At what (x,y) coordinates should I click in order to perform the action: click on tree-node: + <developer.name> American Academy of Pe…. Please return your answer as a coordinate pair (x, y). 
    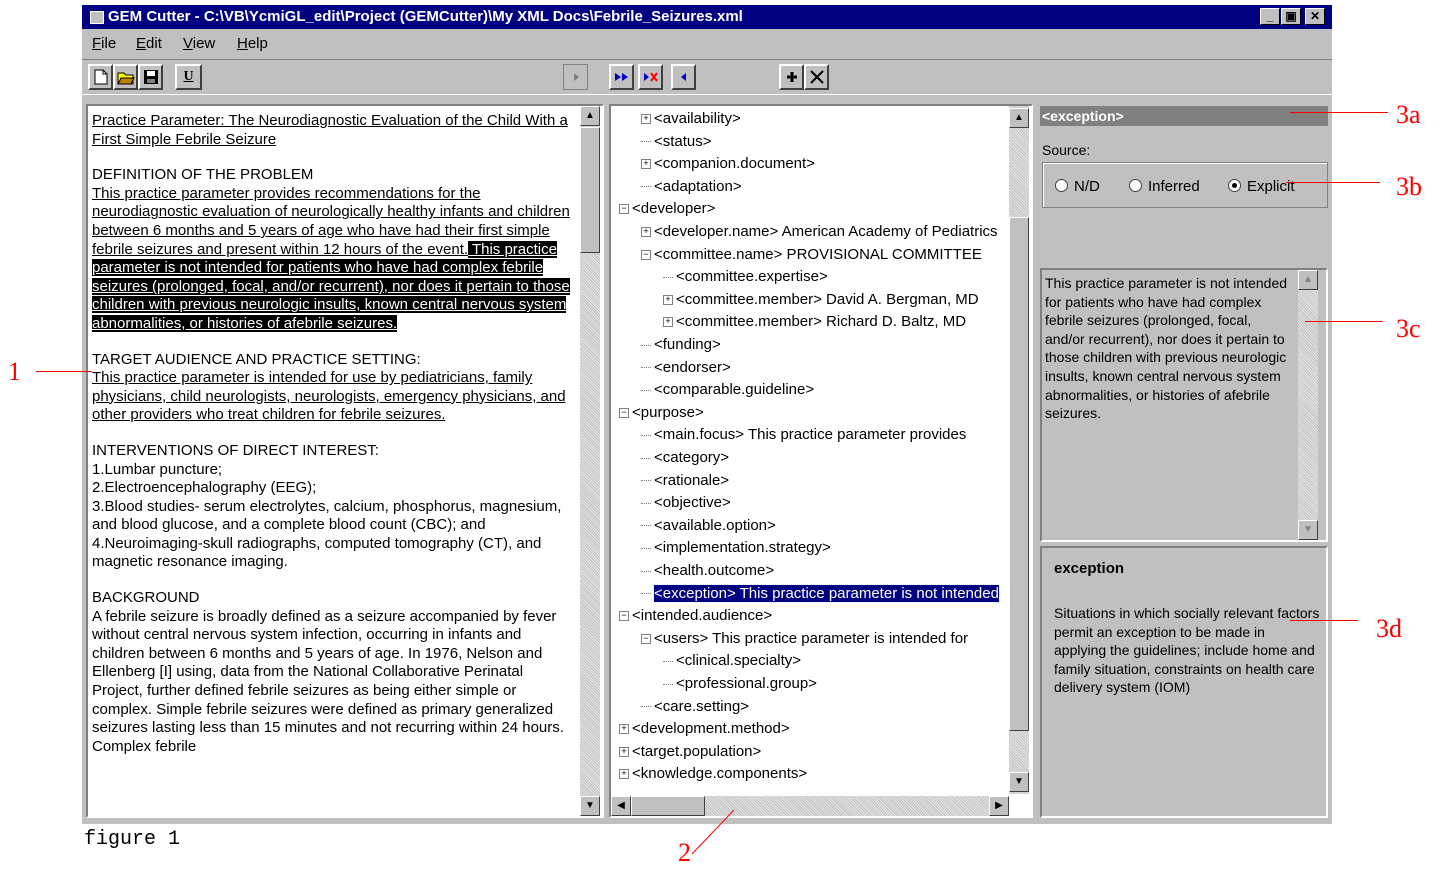
    Looking at the image, I should click on (819, 232).